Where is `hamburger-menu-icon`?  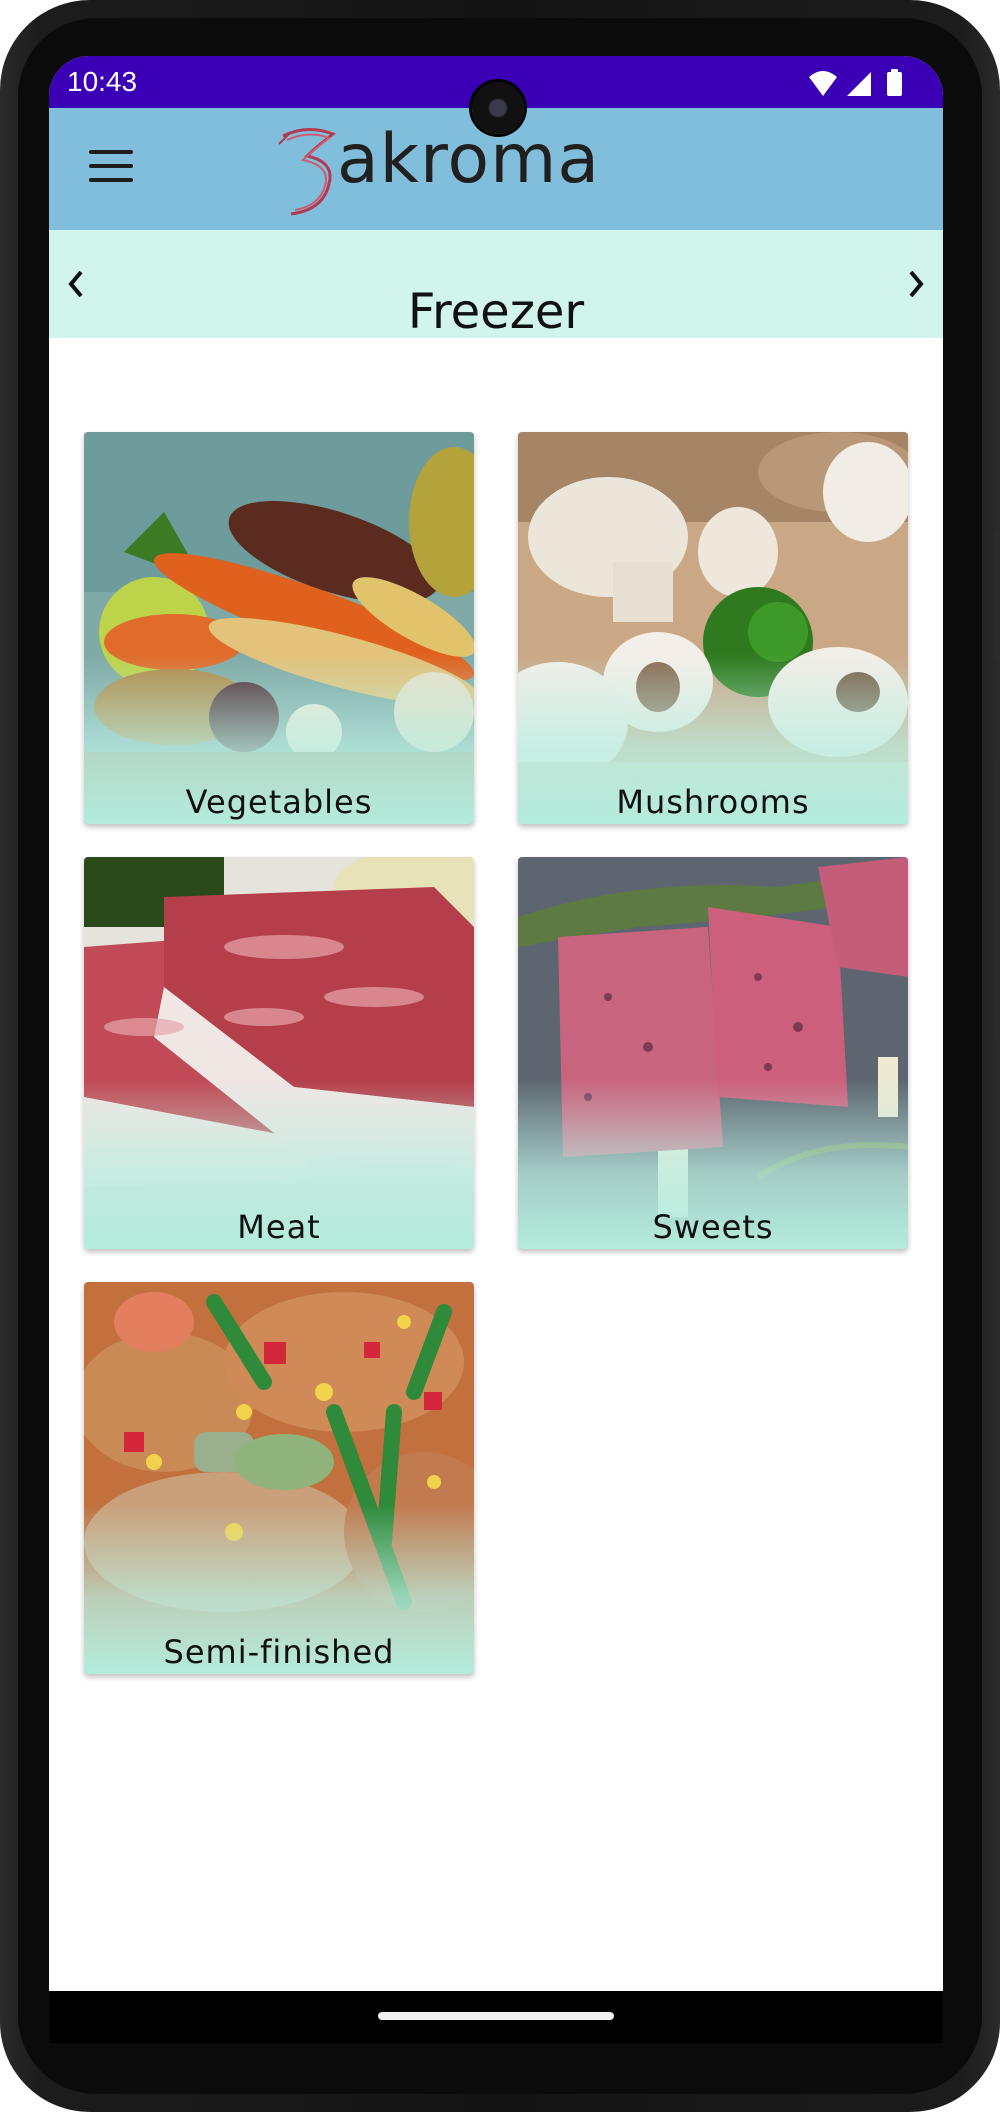 hamburger-menu-icon is located at coordinates (111, 168).